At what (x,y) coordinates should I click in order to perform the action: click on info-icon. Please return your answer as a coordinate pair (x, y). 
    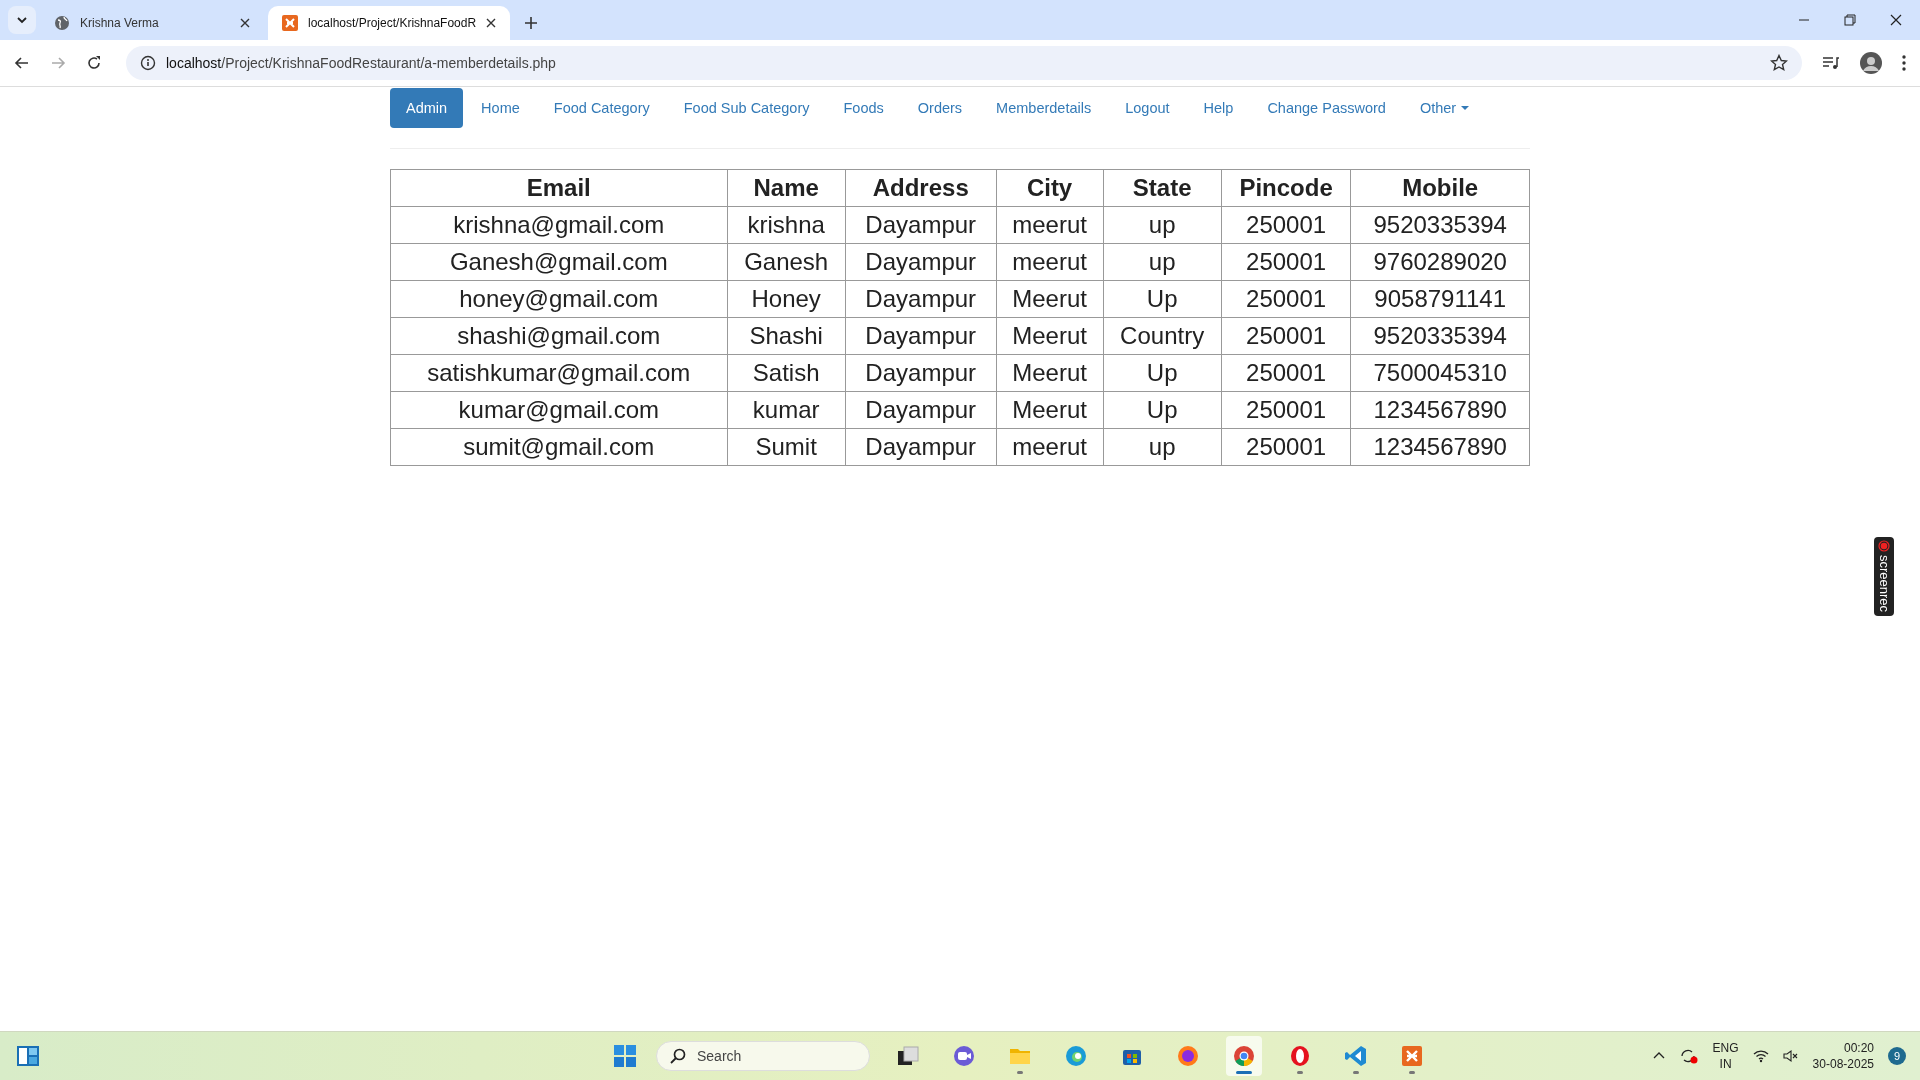
    Looking at the image, I should click on (148, 63).